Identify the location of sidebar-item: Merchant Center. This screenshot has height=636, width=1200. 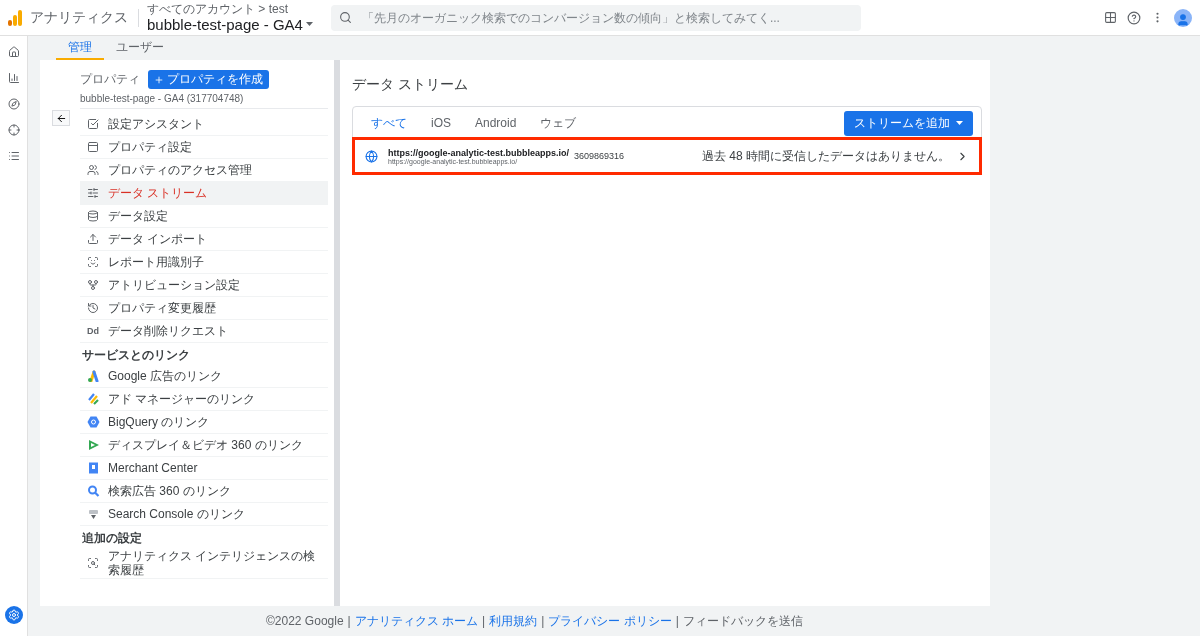
(204, 468).